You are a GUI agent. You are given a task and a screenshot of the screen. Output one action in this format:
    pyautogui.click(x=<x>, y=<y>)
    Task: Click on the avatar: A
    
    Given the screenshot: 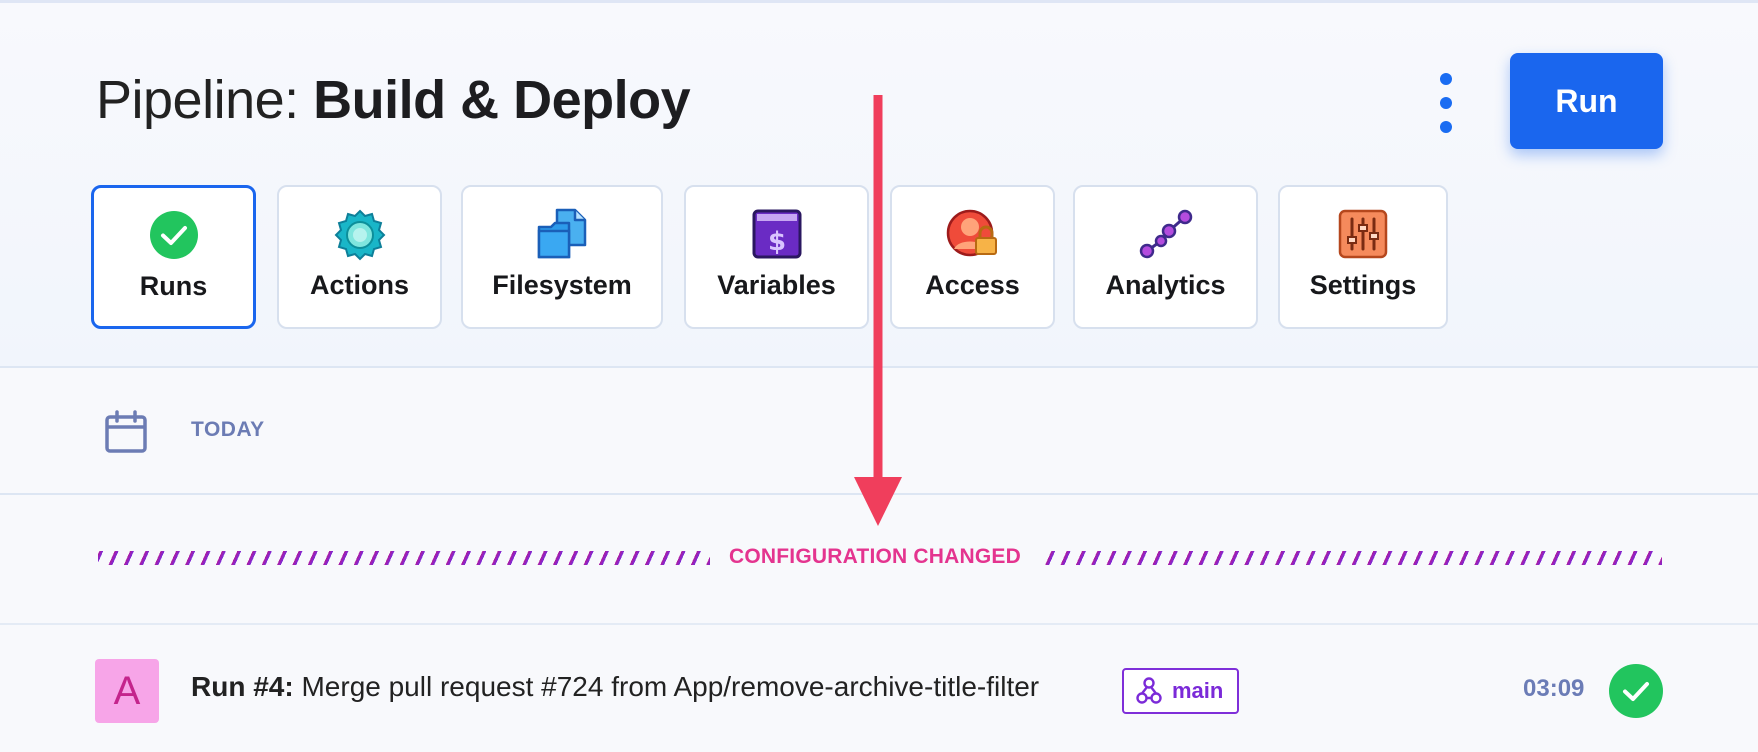 What is the action you would take?
    pyautogui.click(x=127, y=691)
    